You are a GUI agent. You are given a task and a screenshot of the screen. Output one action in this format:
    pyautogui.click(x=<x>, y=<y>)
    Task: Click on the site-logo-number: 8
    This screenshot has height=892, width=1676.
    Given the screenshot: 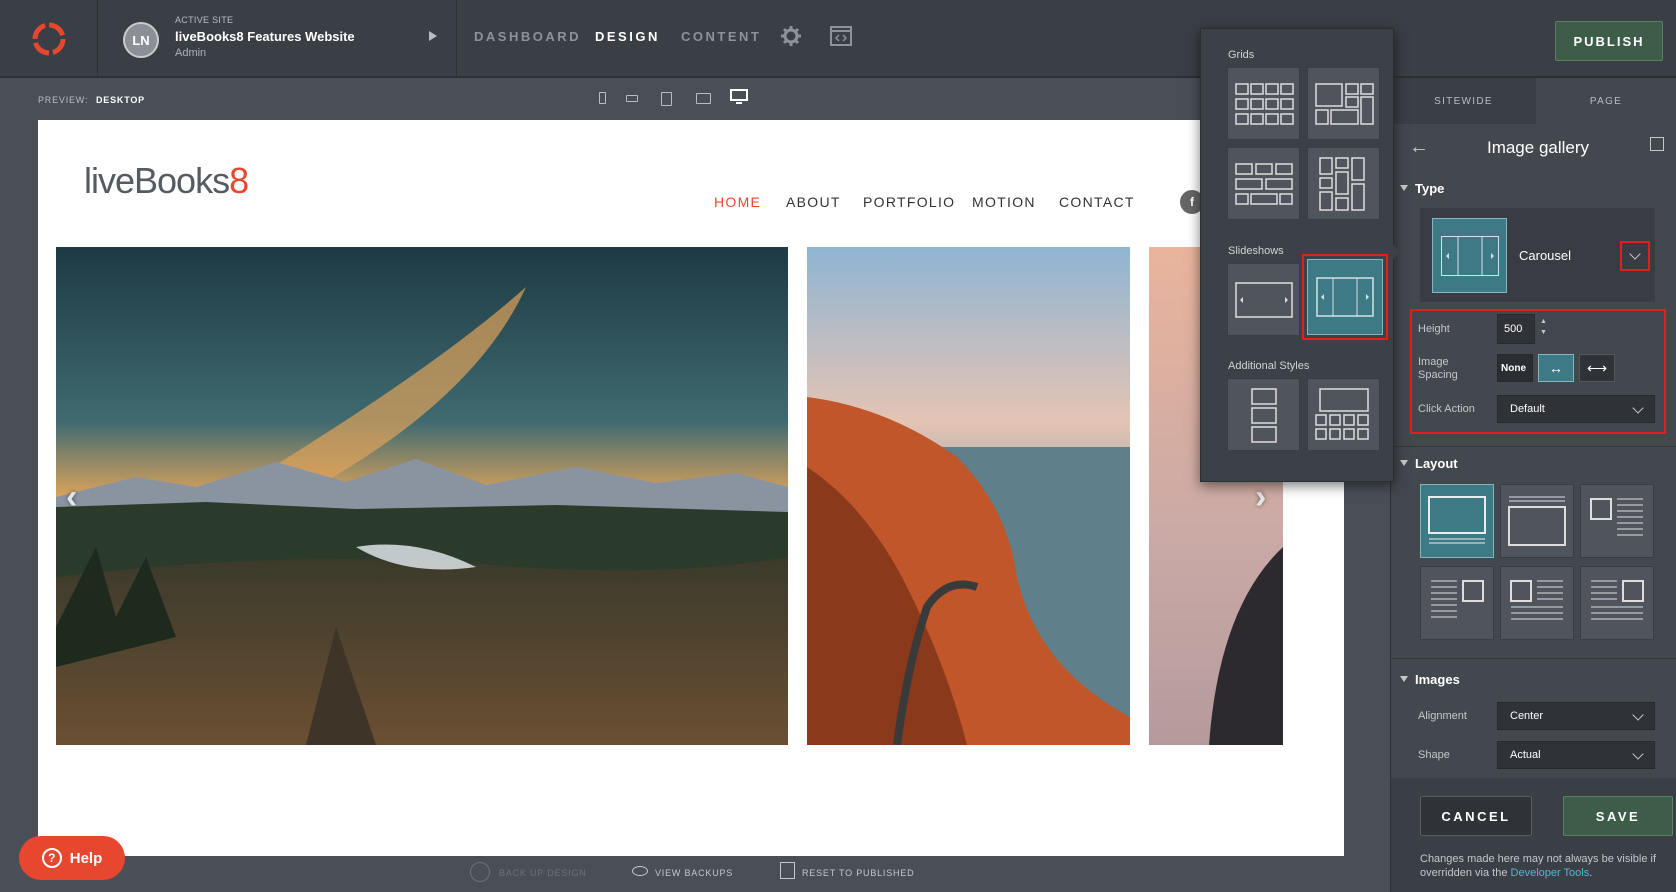 What is the action you would take?
    pyautogui.click(x=239, y=180)
    